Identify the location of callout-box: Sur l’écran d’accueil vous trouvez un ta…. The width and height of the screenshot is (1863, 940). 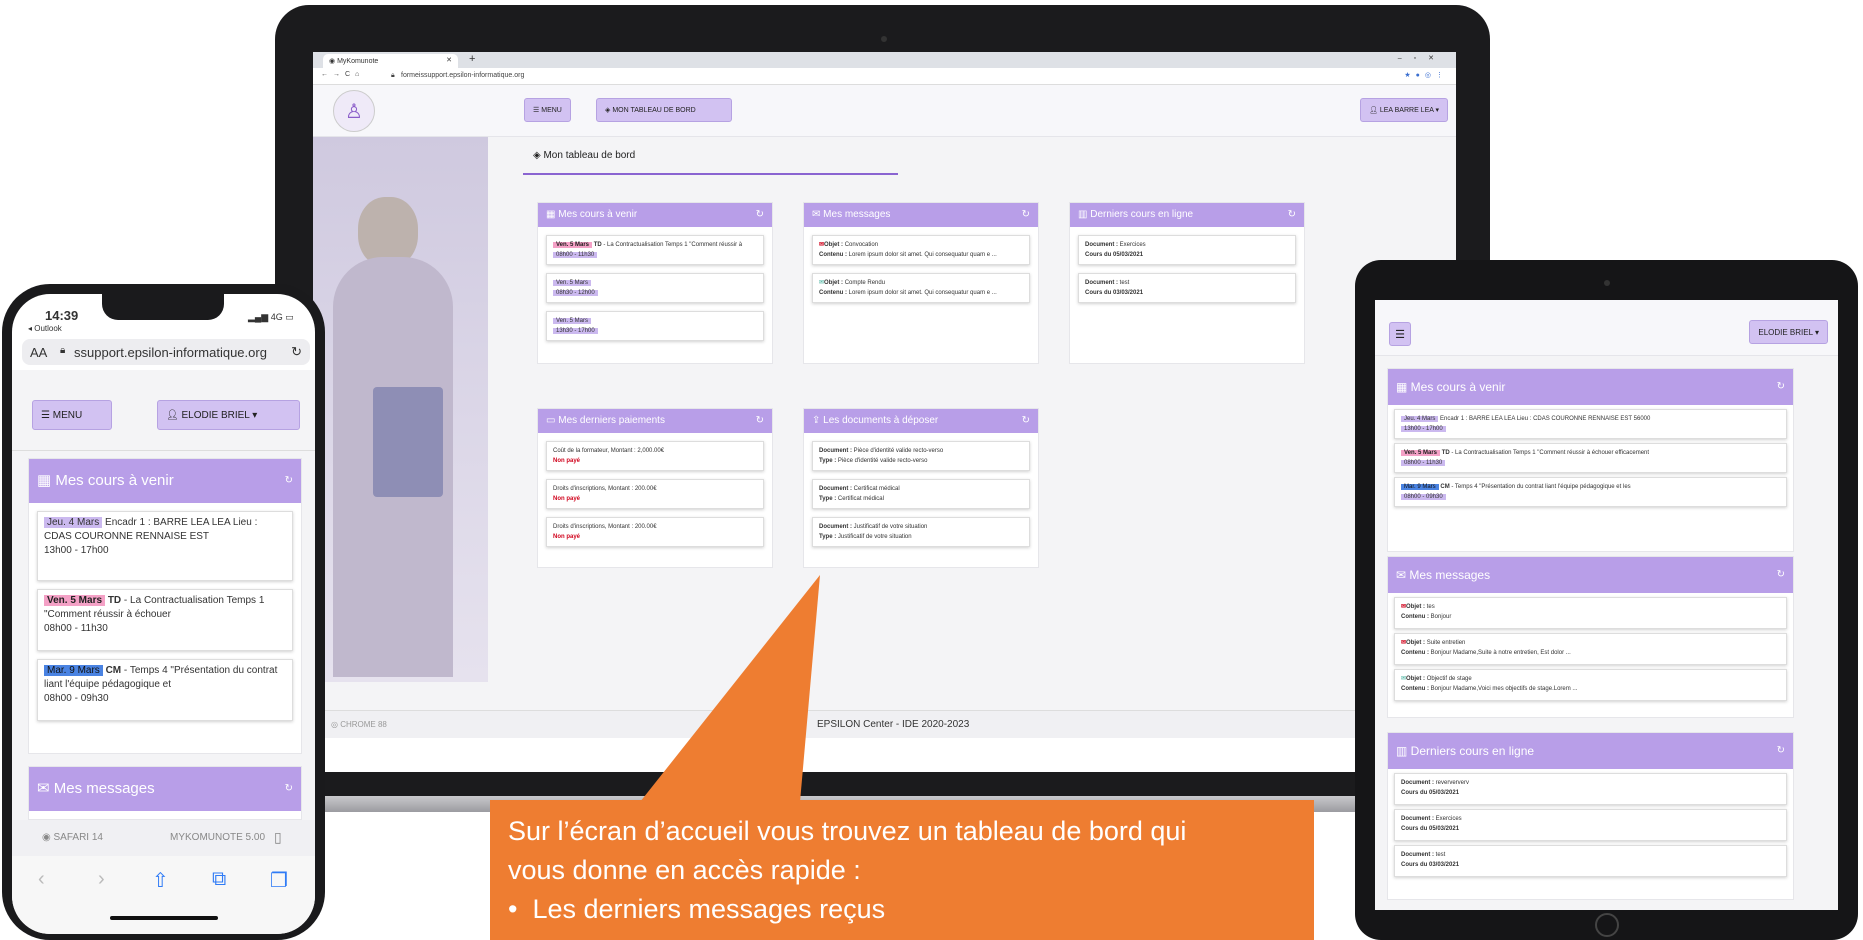
(902, 870).